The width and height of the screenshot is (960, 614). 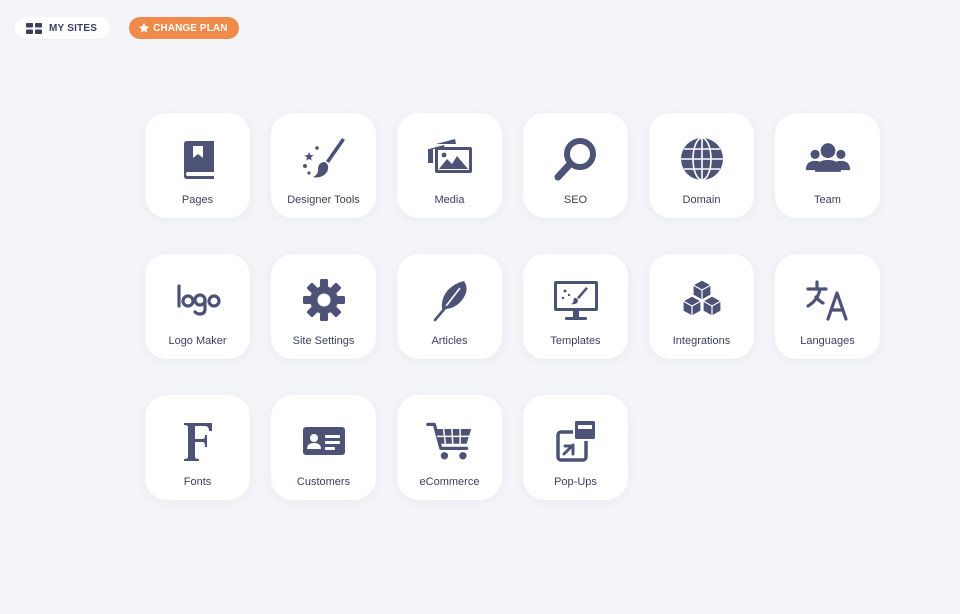 I want to click on cubes-icon, so click(x=702, y=300).